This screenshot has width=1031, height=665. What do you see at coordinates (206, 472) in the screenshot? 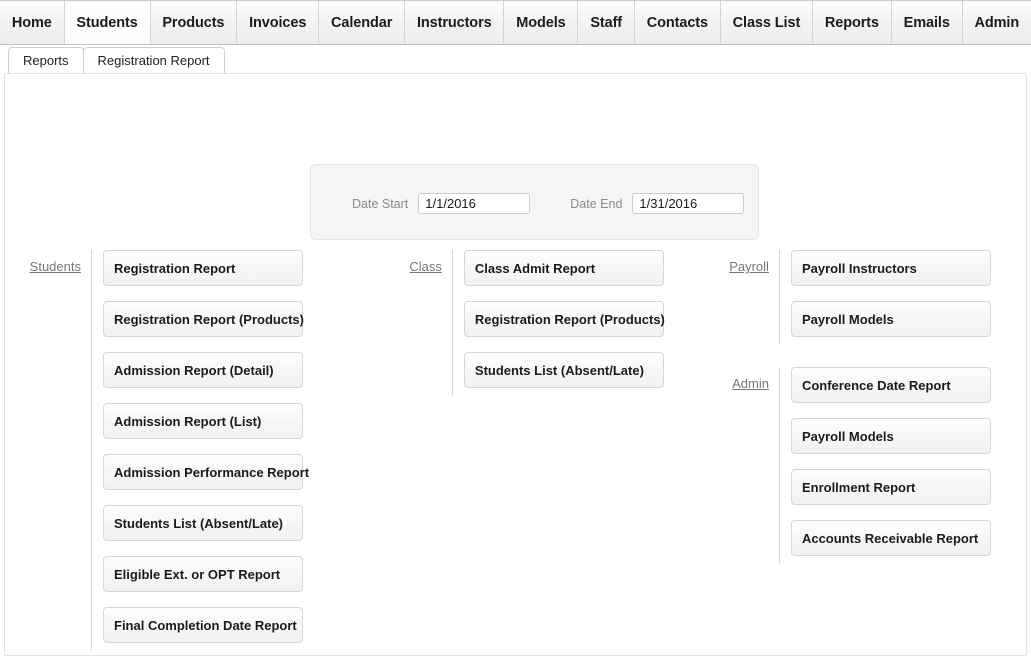
I see `report-button: Admission Performance Report` at bounding box center [206, 472].